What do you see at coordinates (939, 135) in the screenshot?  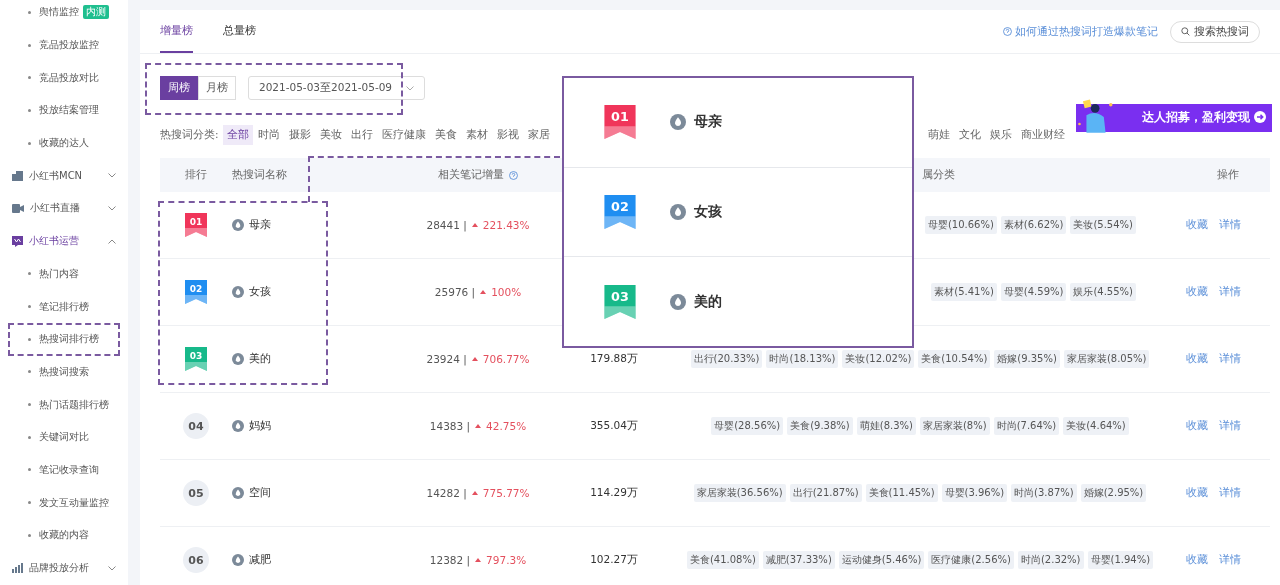 I see `category-tag: 萌娃` at bounding box center [939, 135].